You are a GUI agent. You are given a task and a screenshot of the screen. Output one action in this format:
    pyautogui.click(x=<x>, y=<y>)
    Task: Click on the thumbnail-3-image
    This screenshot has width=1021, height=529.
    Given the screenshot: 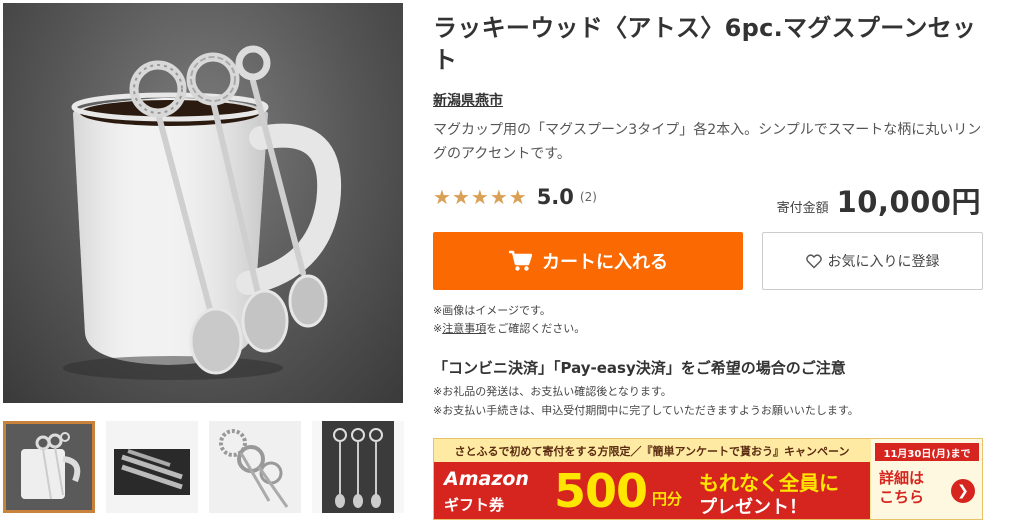 What is the action you would take?
    pyautogui.click(x=255, y=467)
    